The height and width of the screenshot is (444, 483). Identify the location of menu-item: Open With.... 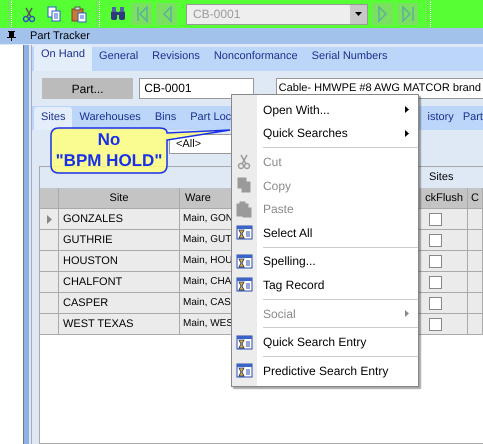
(325, 110).